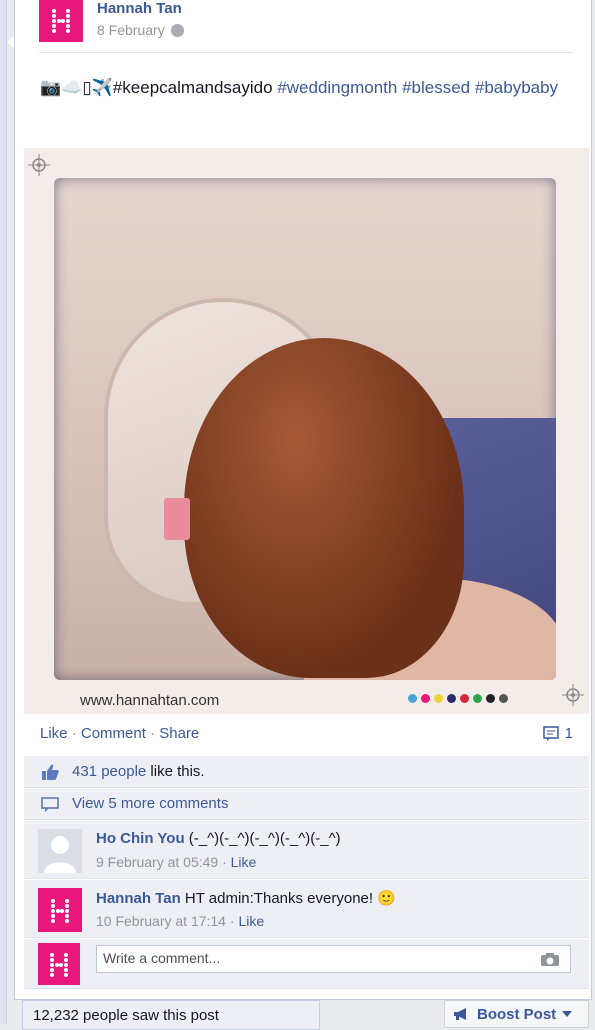 The width and height of the screenshot is (595, 1030). What do you see at coordinates (177, 30) in the screenshot?
I see `globe-icon` at bounding box center [177, 30].